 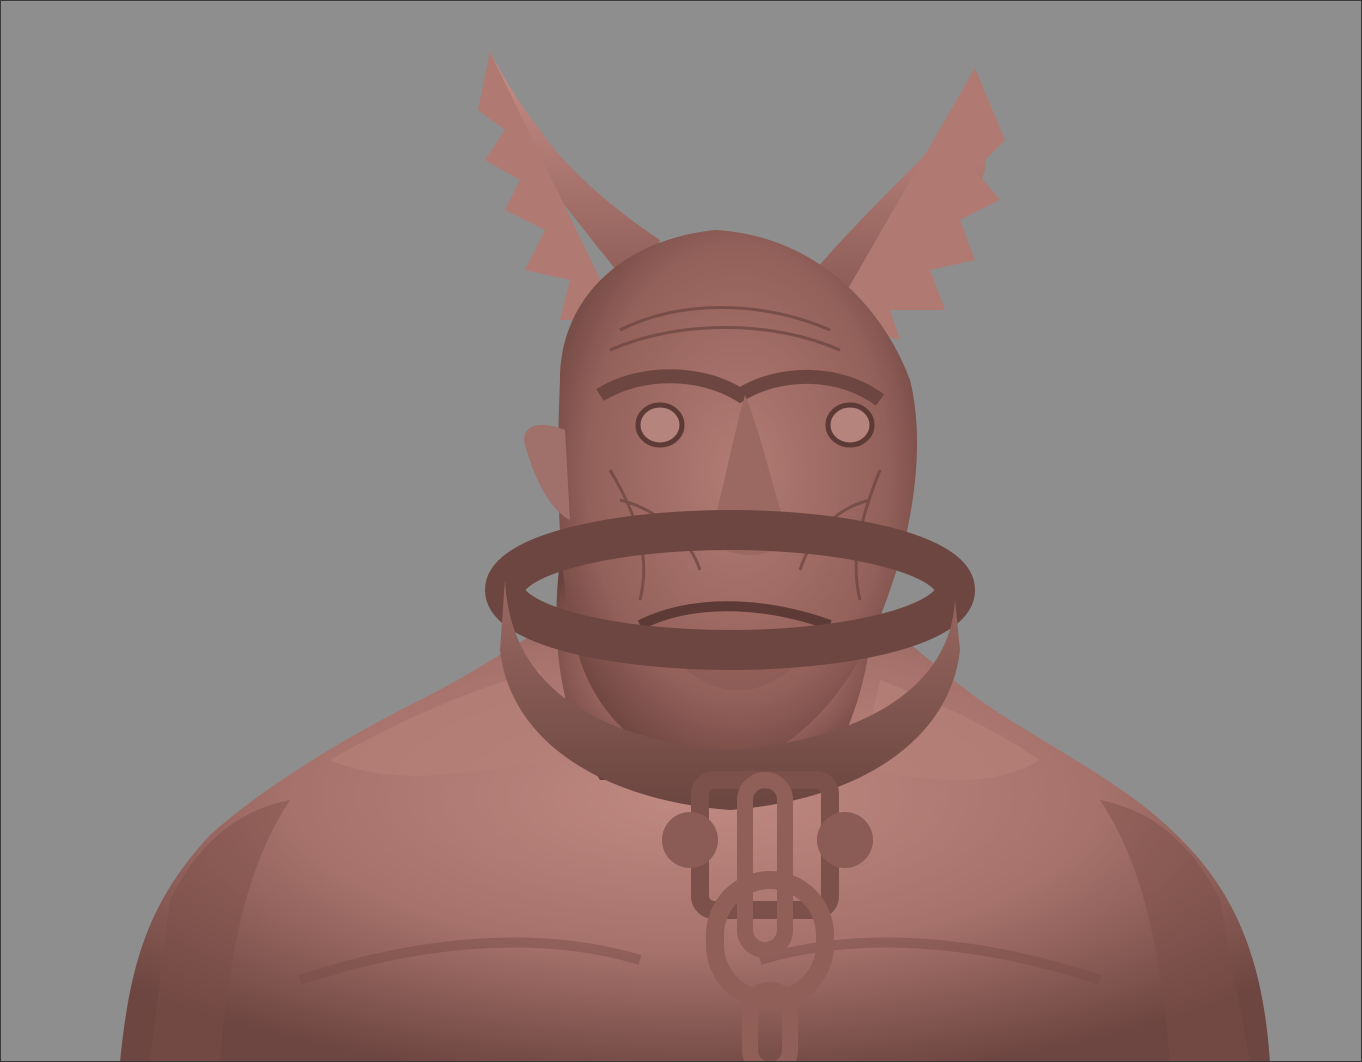 What do you see at coordinates (547, 472) in the screenshot?
I see `ear-left` at bounding box center [547, 472].